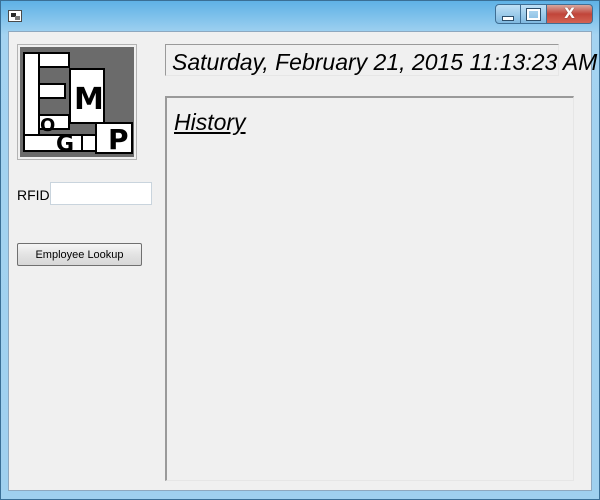  I want to click on close-button: X, so click(570, 14).